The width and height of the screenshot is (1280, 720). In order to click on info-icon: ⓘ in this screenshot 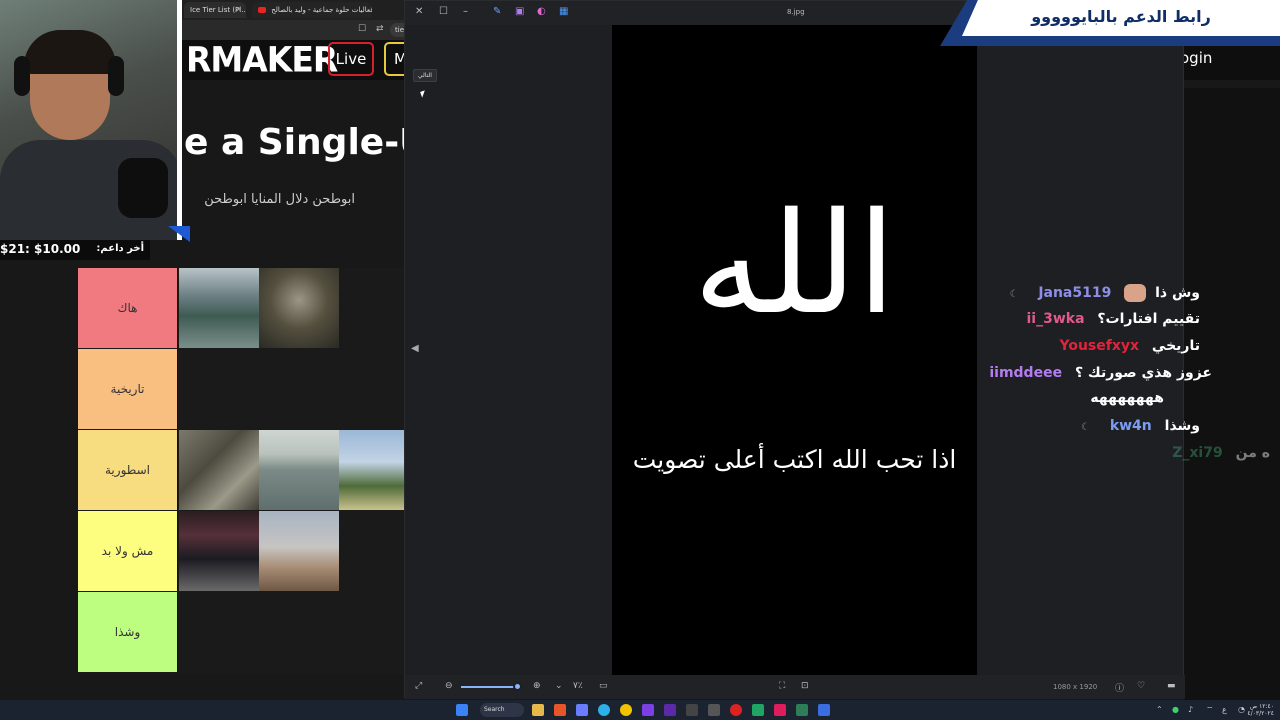, I will do `click(1119, 687)`.